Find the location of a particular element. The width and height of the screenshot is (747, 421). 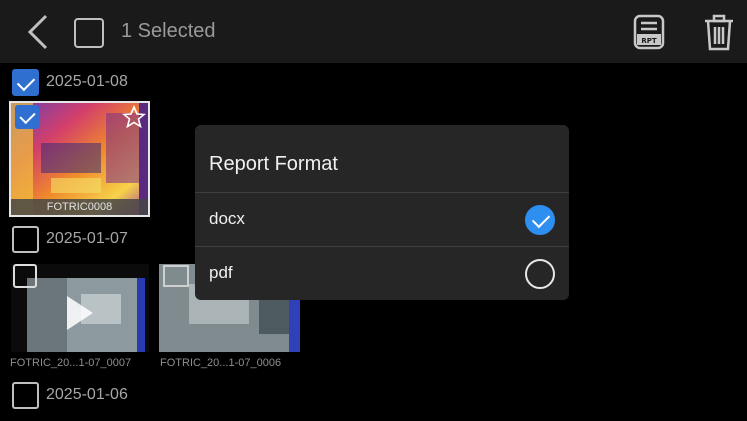

radio-unchecked-icon is located at coordinates (540, 274).